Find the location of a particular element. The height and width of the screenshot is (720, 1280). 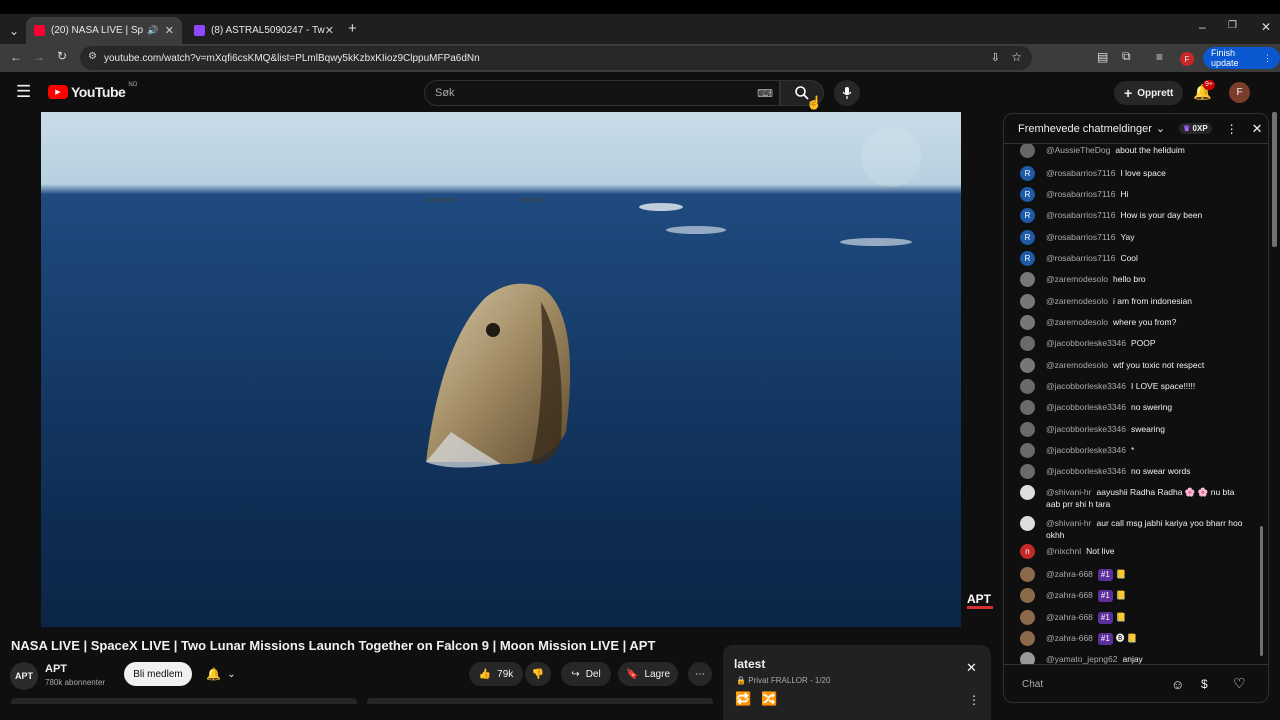

back-icon: ← is located at coordinates (16, 57).